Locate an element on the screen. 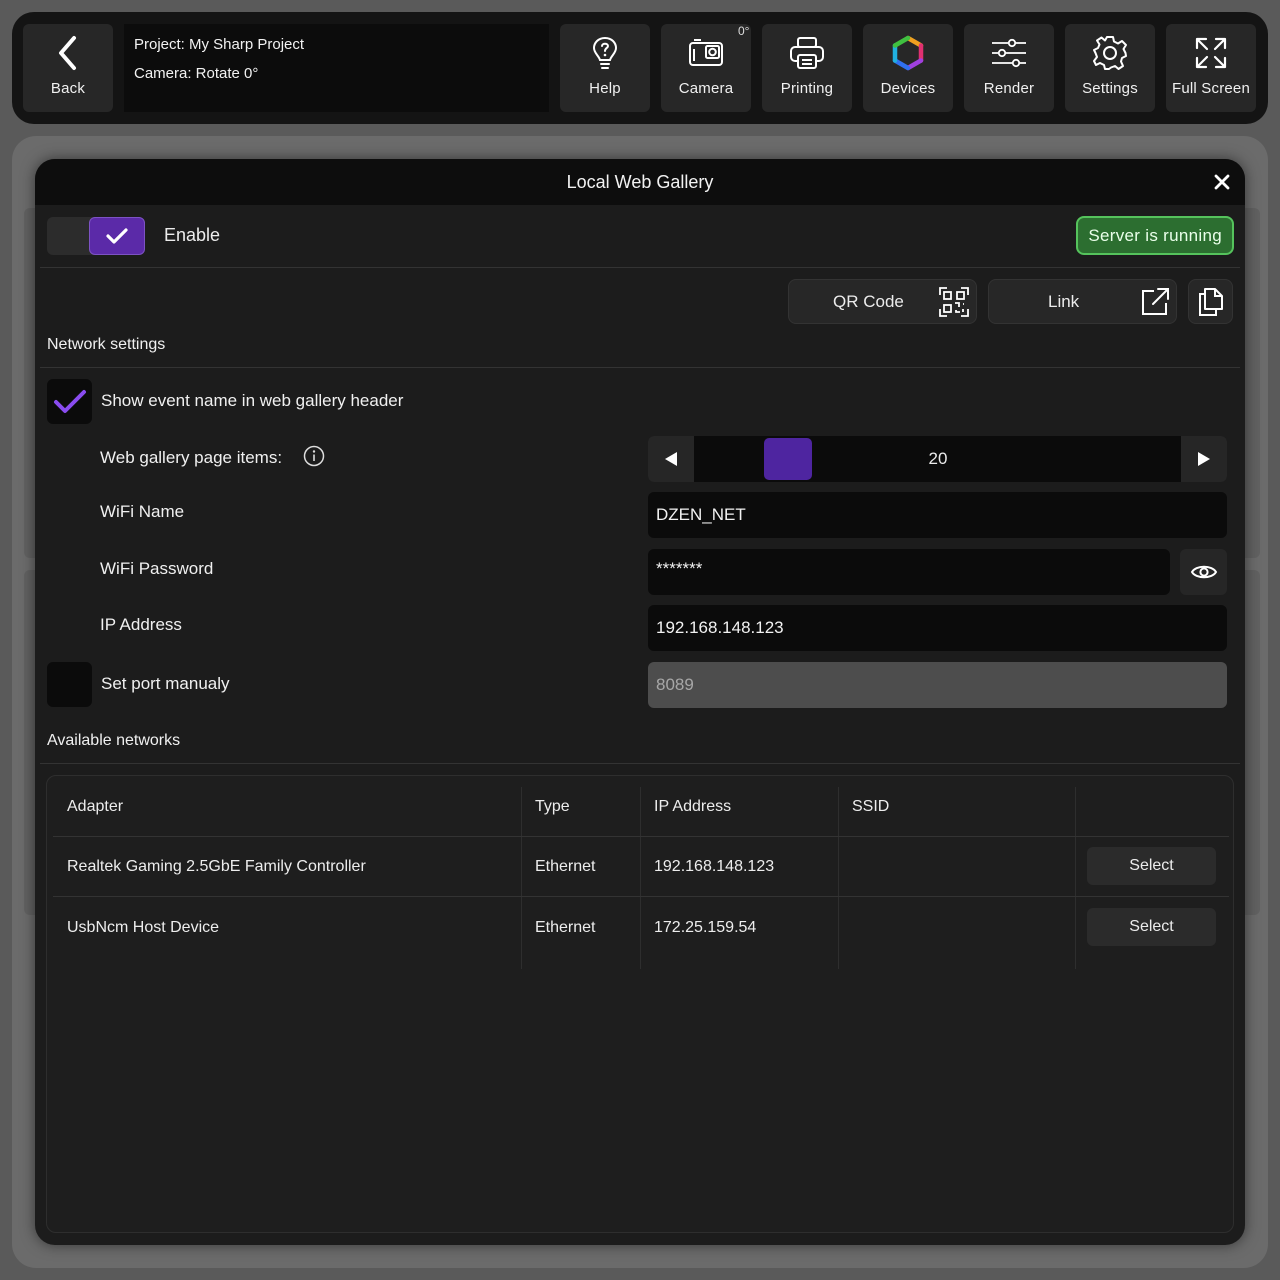 The width and height of the screenshot is (1280, 1280). help-button: Help is located at coordinates (605, 68).